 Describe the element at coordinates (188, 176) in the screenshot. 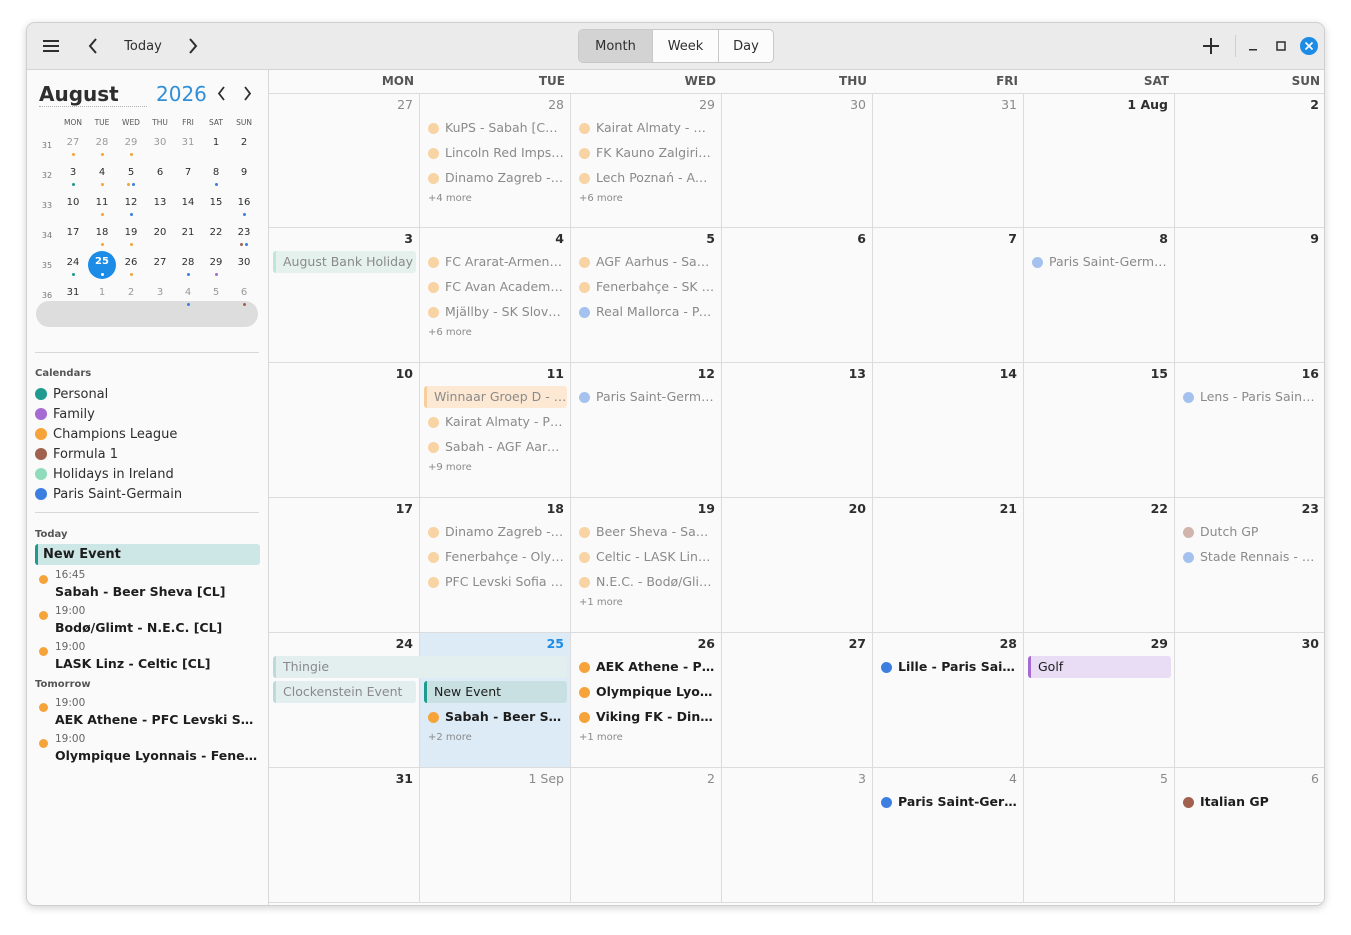

I see `mini-day: 7` at that location.